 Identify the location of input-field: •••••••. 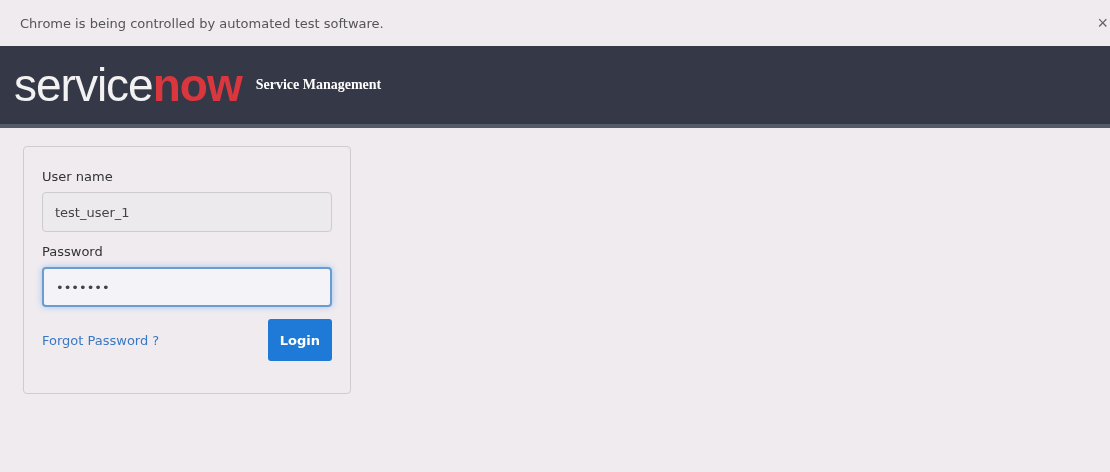
(187, 287).